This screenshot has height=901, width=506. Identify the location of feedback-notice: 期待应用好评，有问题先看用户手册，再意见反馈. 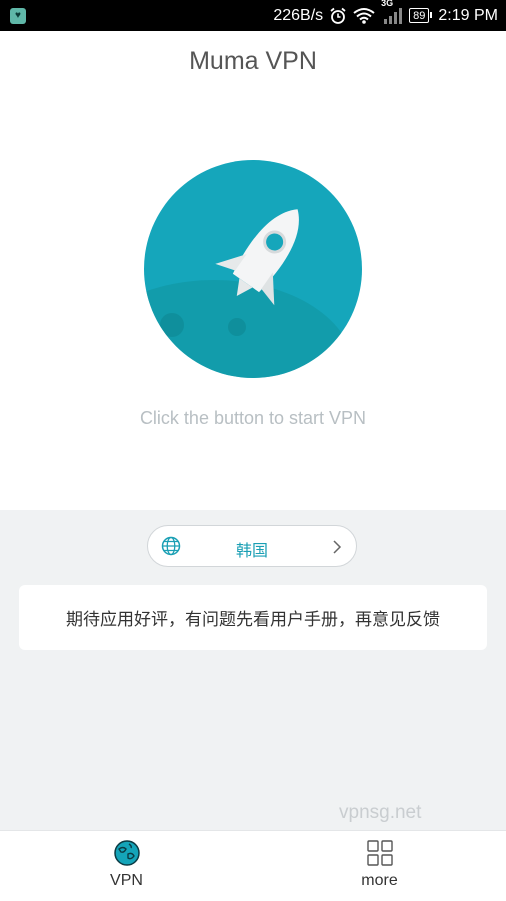
(253, 617).